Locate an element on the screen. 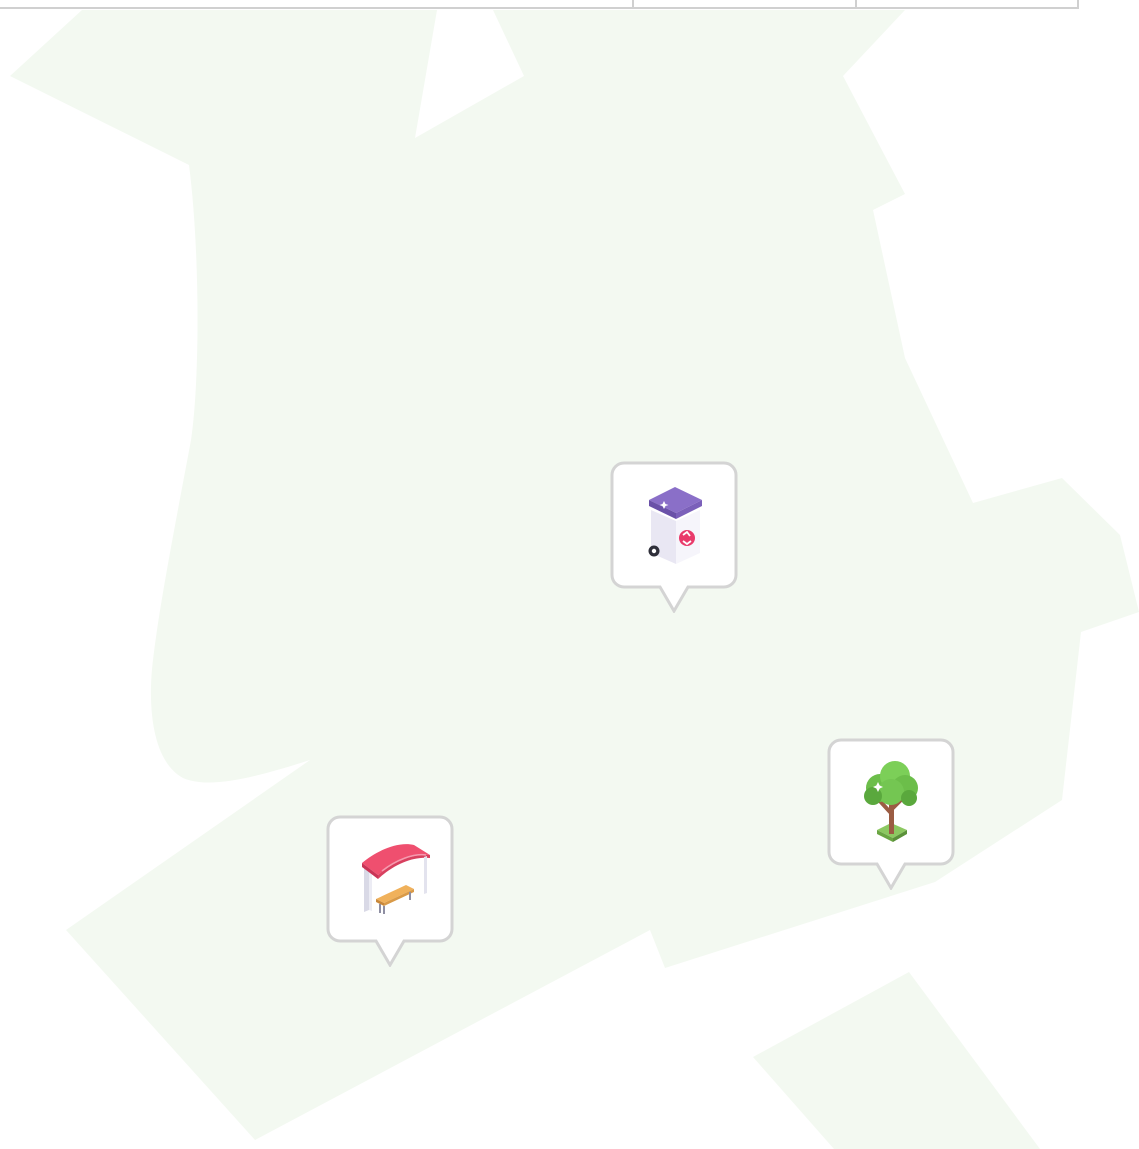  marker-pin-shape is located at coordinates (390, 891).